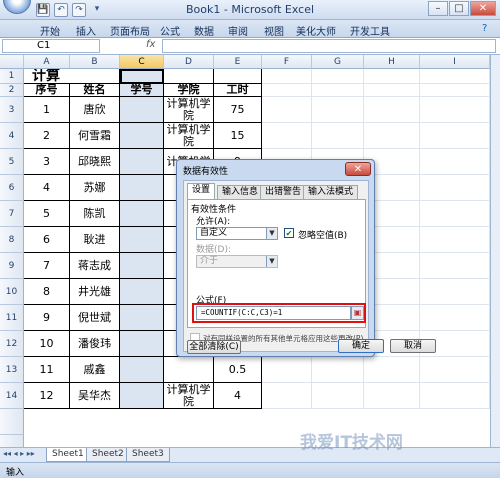  I want to click on table-cell: 耿进, so click(95, 240).